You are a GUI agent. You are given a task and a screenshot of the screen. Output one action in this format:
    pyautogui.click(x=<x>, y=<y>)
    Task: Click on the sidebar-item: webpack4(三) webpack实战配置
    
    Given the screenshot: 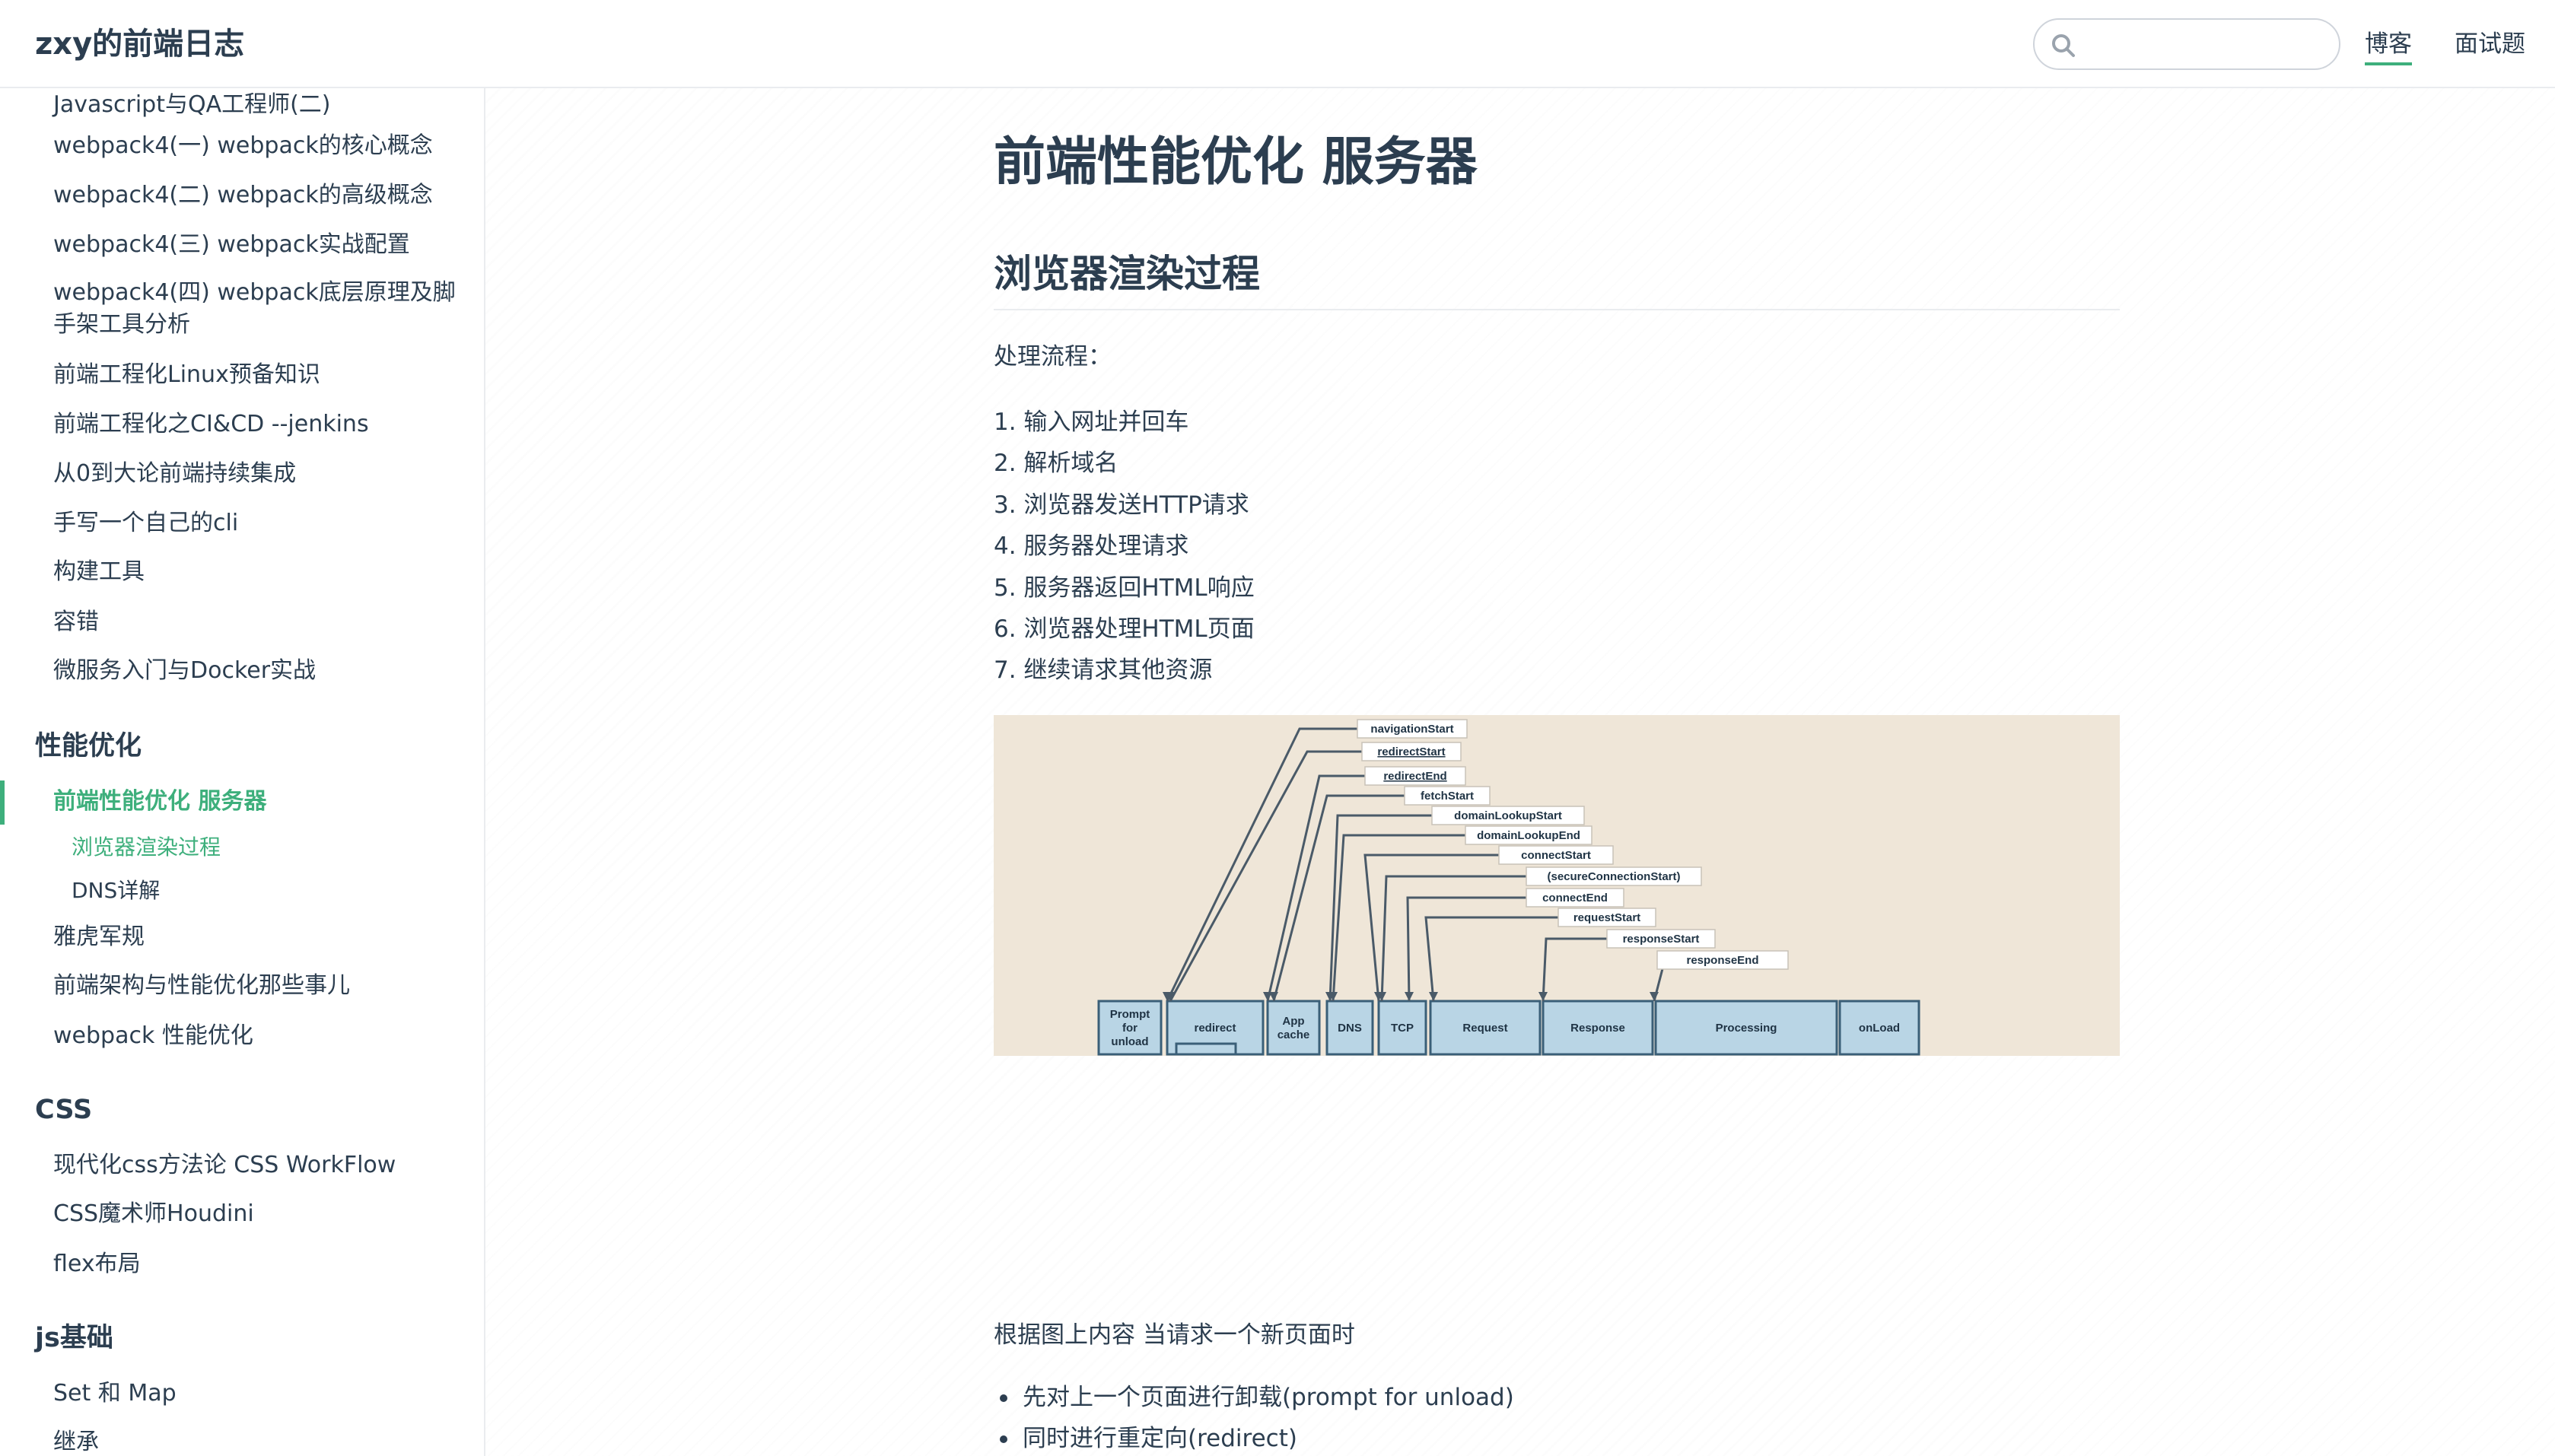 What is the action you would take?
    pyautogui.click(x=232, y=245)
    